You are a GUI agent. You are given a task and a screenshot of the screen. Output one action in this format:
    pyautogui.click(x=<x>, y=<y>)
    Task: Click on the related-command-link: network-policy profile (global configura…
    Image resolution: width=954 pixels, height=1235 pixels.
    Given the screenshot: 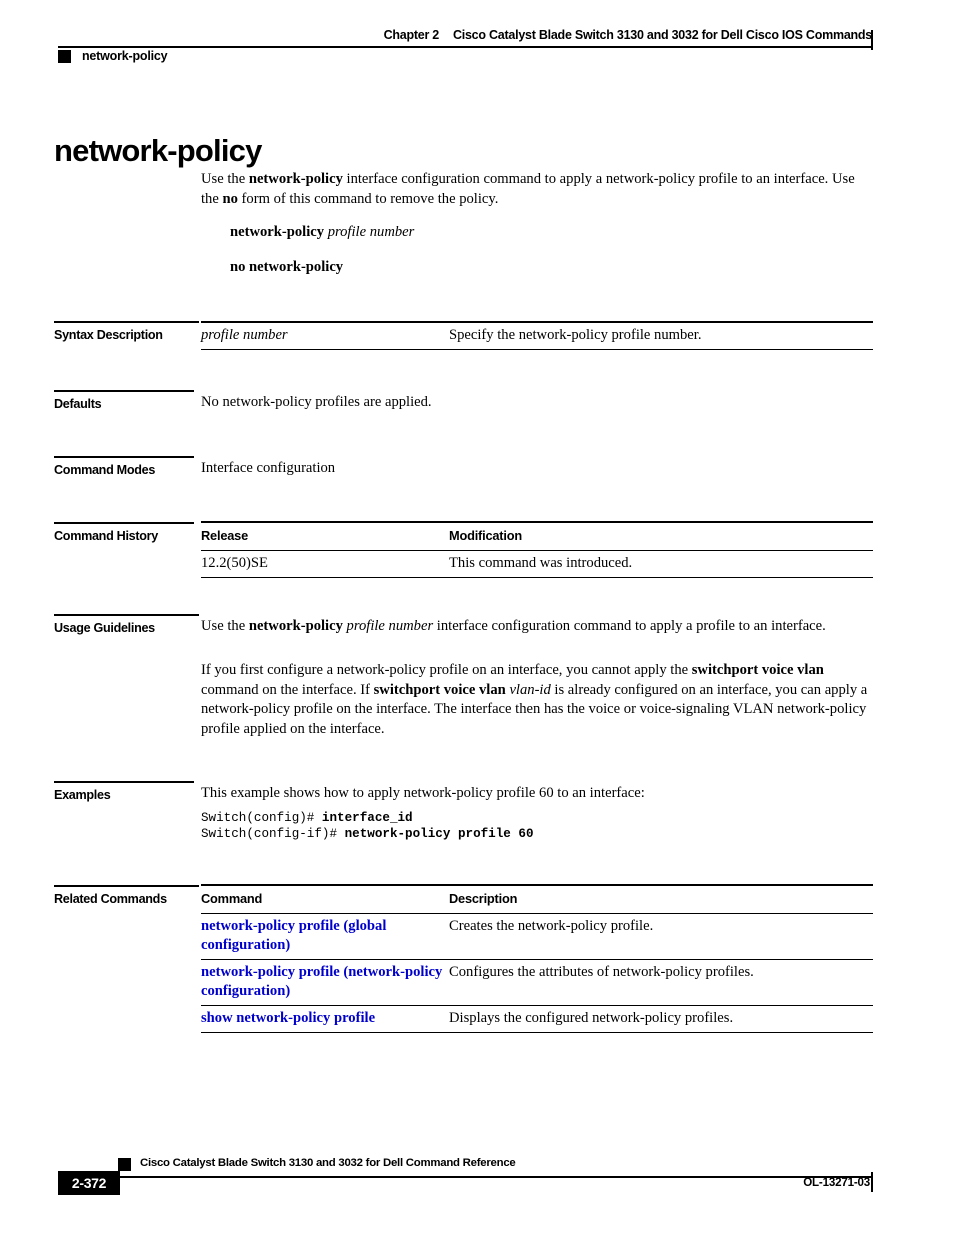 What is the action you would take?
    pyautogui.click(x=293, y=935)
    